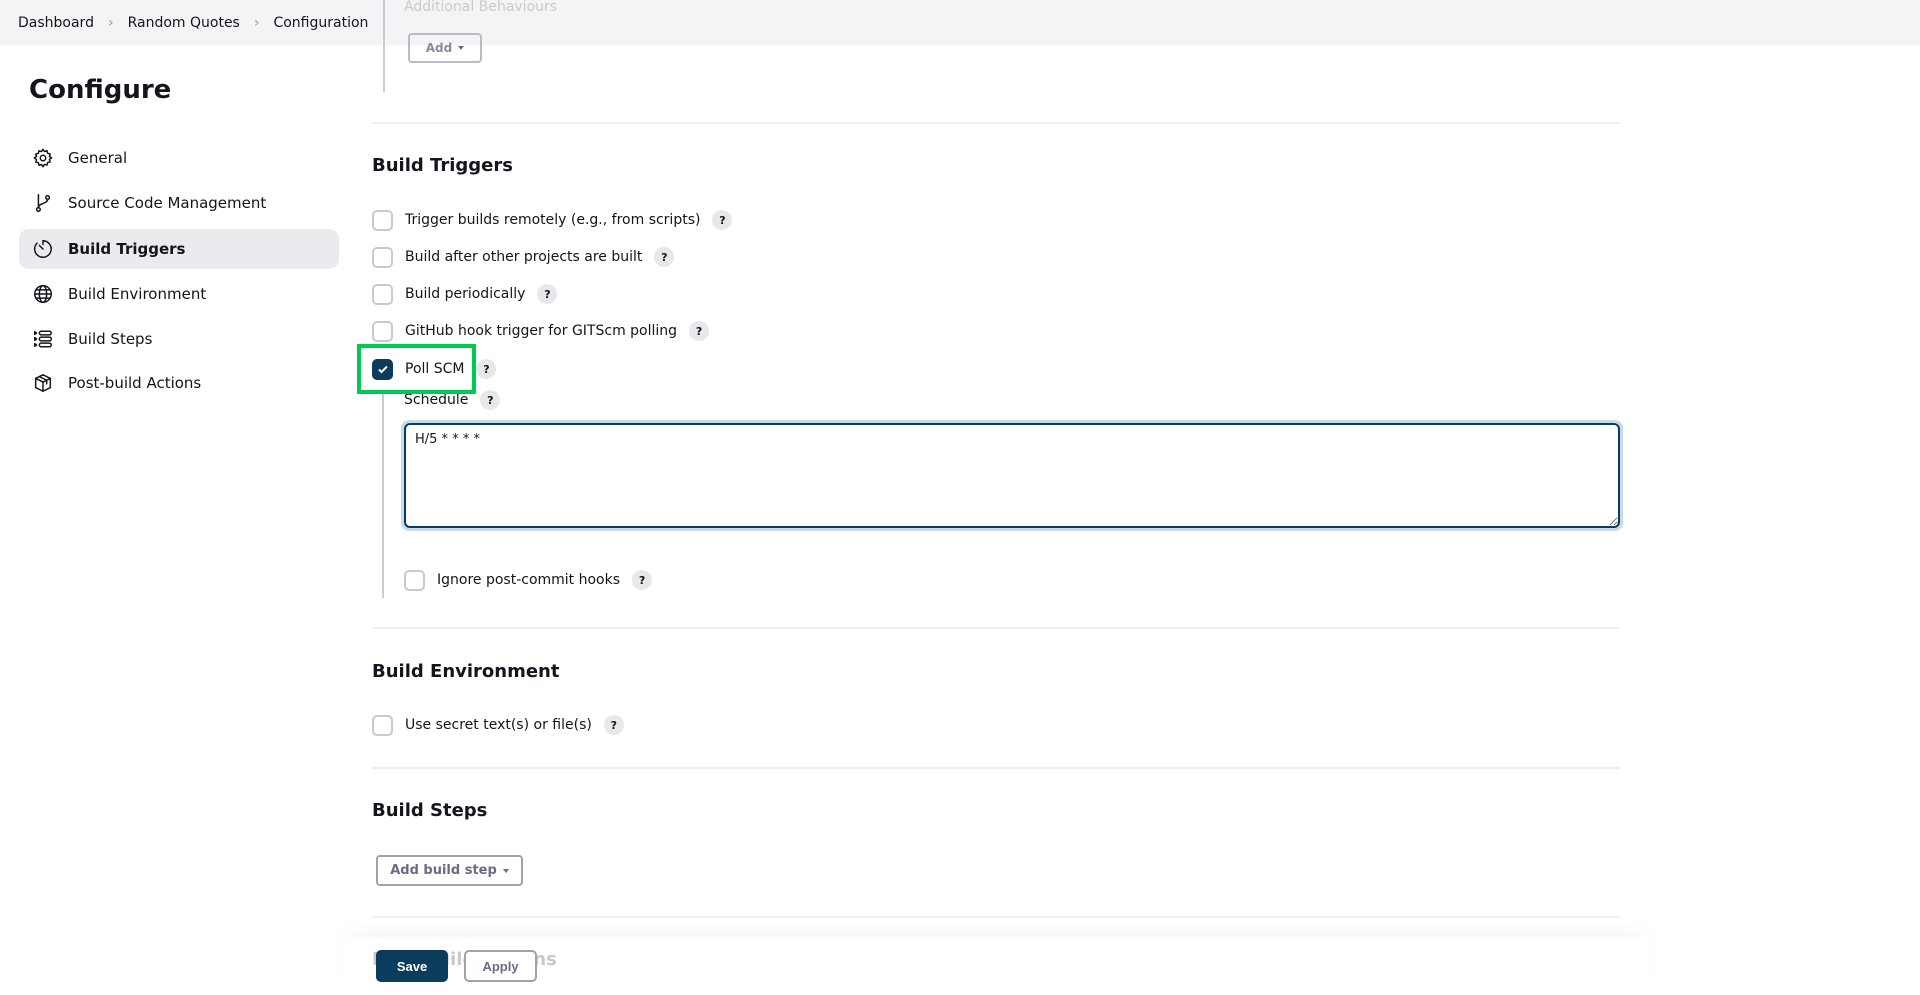 The width and height of the screenshot is (1920, 995). I want to click on globe-icon, so click(43, 294).